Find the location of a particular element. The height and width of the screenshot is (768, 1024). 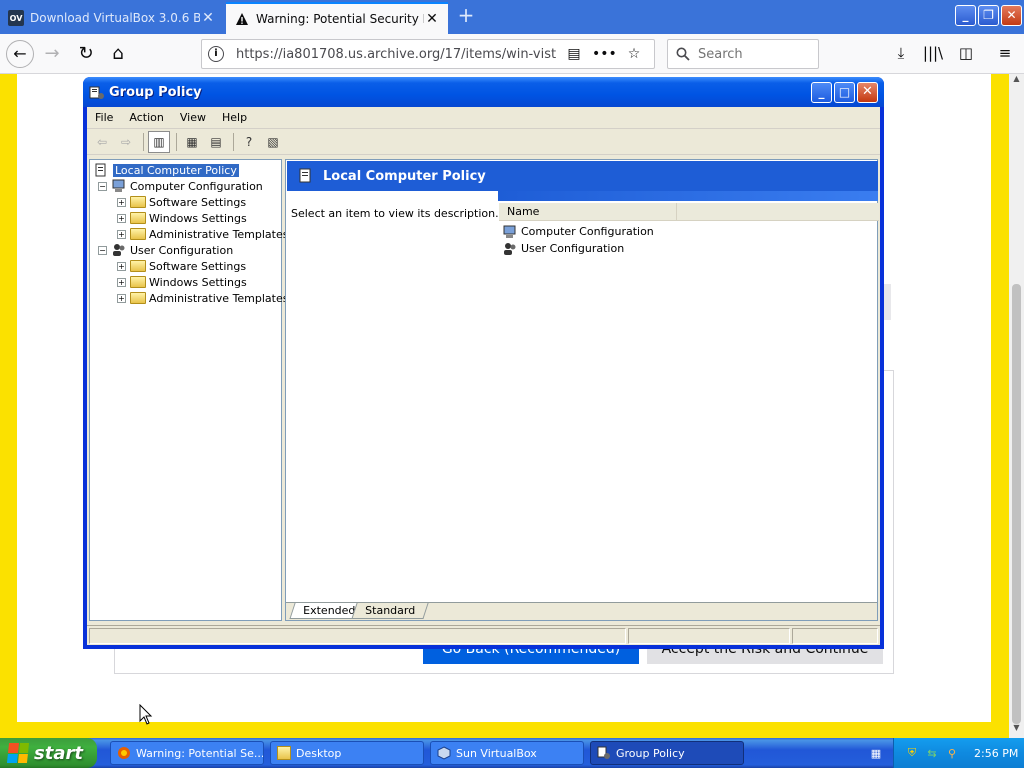

keyboard-icon: ▦ is located at coordinates (876, 753).